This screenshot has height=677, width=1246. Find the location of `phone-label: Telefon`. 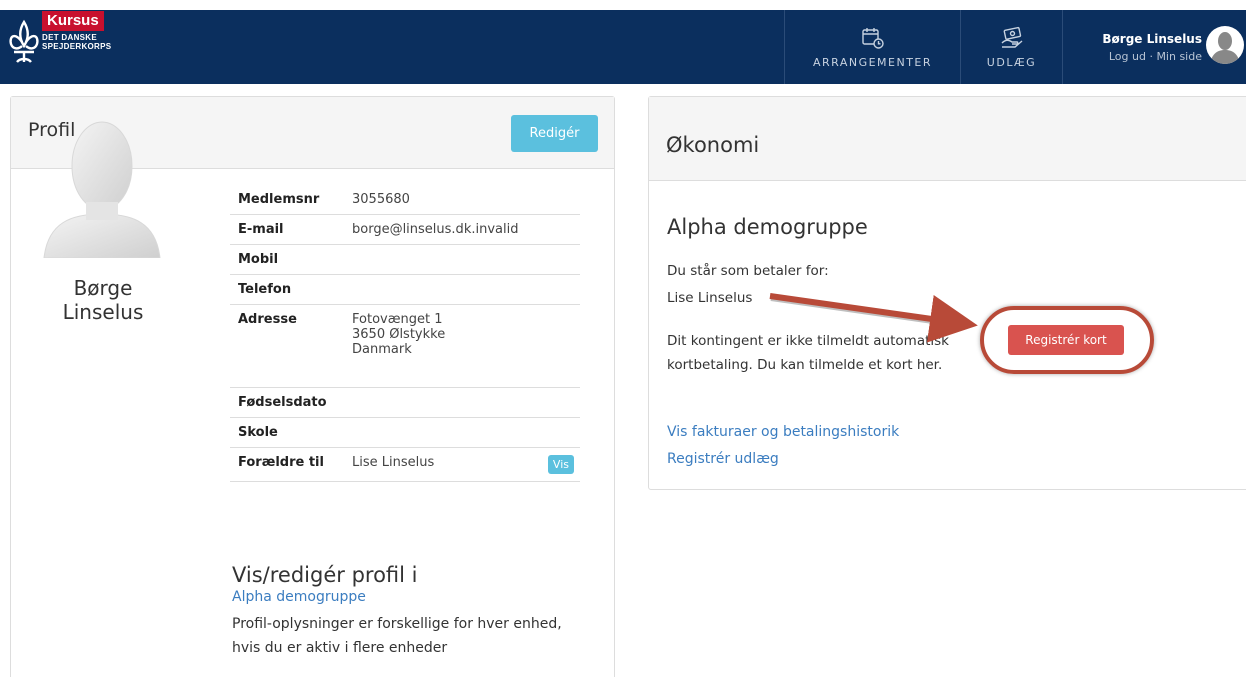

phone-label: Telefon is located at coordinates (287, 289).